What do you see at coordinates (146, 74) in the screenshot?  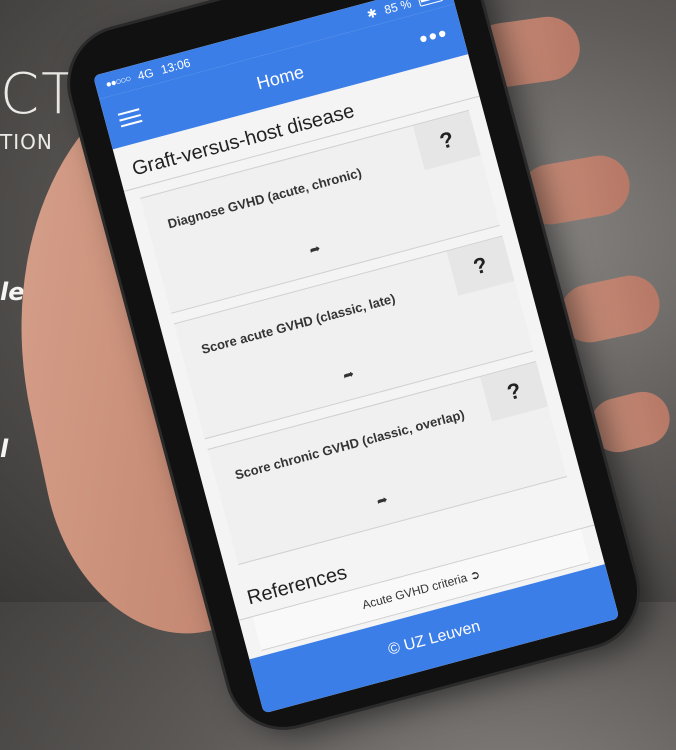 I see `network-type: 4G` at bounding box center [146, 74].